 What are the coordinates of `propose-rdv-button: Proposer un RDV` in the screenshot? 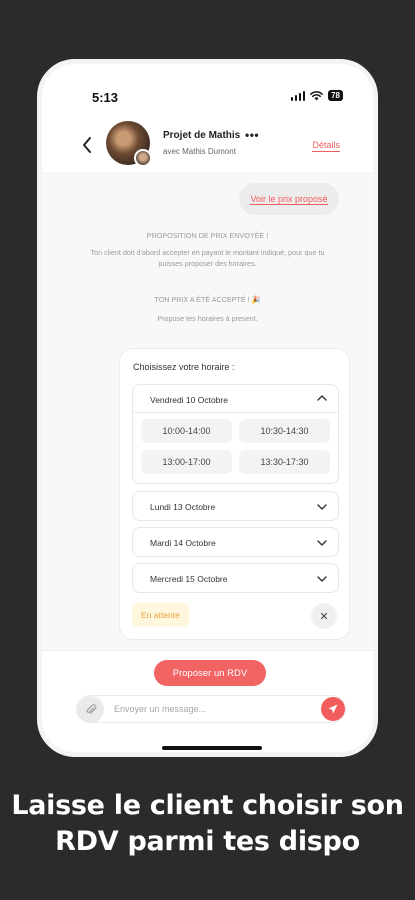 It's located at (210, 673).